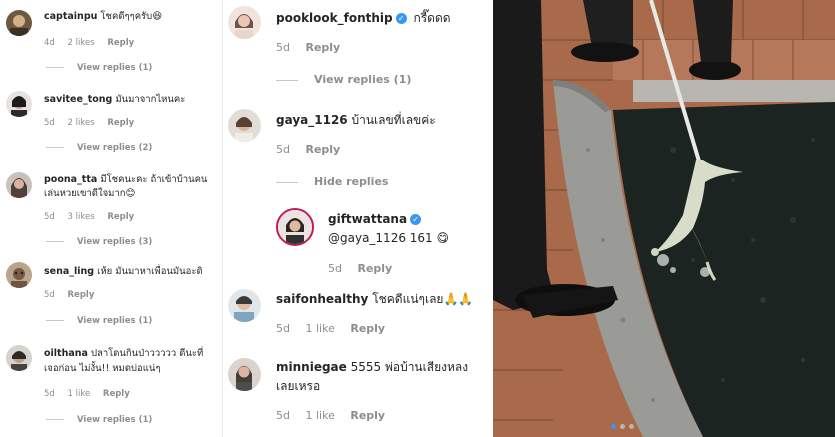 Image resolution: width=835 pixels, height=437 pixels. Describe the element at coordinates (432, 18) in the screenshot. I see `comment-text: กรี๊ดดด` at that location.